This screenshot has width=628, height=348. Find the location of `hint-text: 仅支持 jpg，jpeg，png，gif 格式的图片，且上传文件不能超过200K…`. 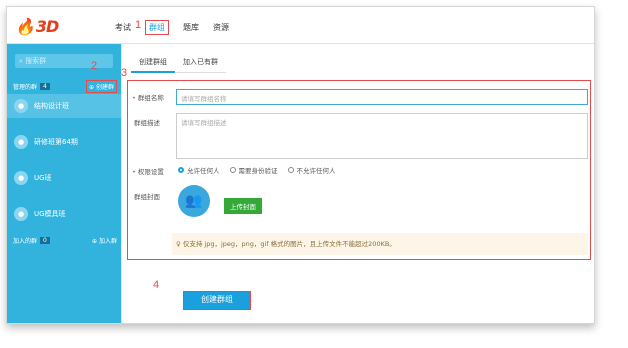

hint-text: 仅支持 jpg，jpeg，png，gif 格式的图片，且上传文件不能超过200K… is located at coordinates (289, 244).